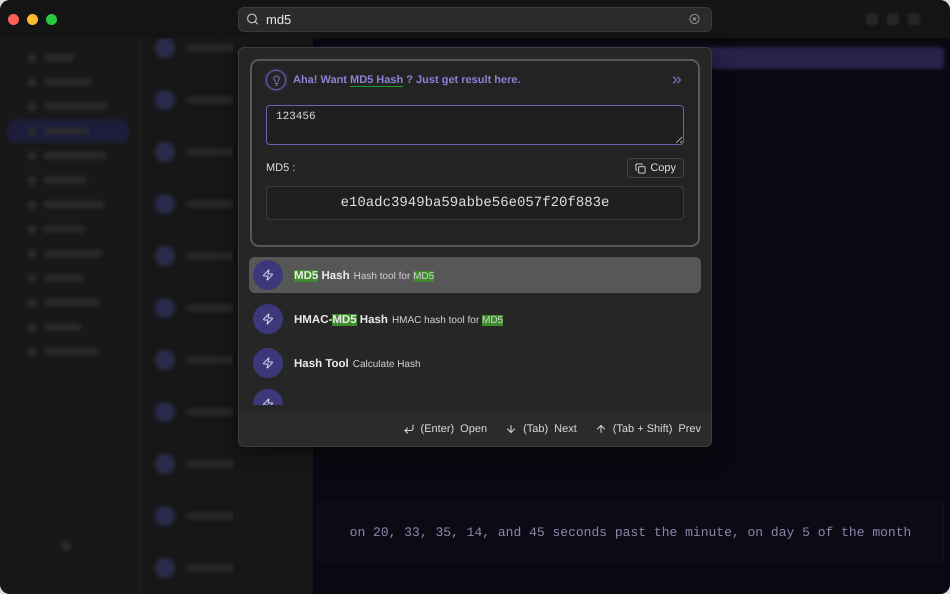  Describe the element at coordinates (281, 168) in the screenshot. I see `output-label: MD5 :` at that location.